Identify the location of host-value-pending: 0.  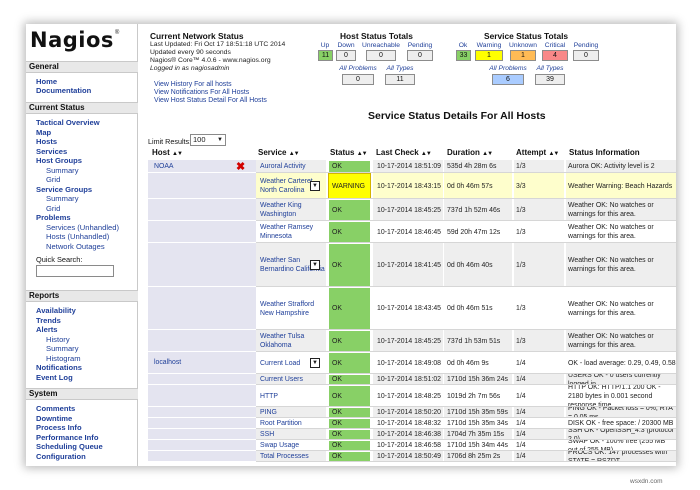
(420, 55).